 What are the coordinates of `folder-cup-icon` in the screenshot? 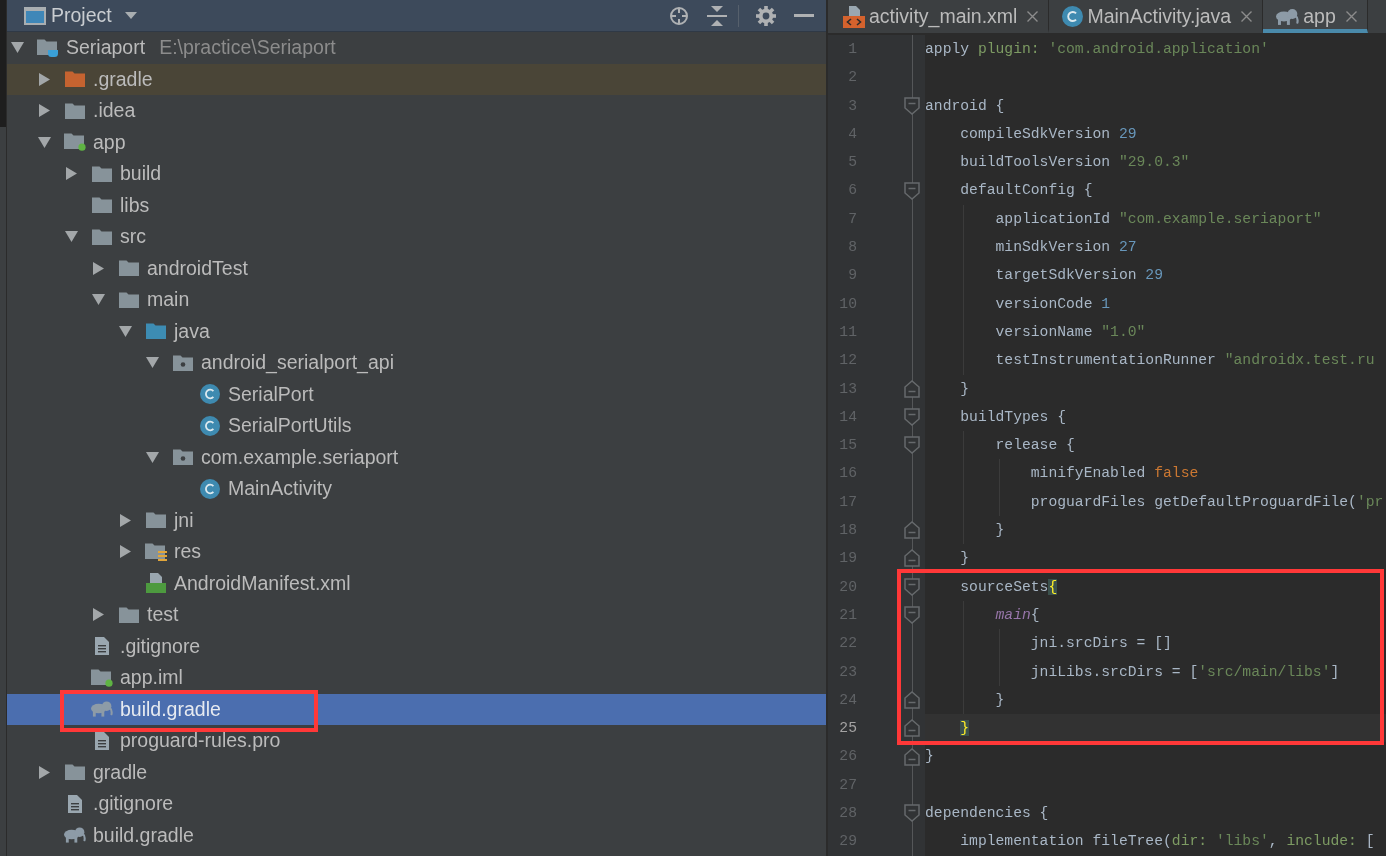 It's located at (48, 47).